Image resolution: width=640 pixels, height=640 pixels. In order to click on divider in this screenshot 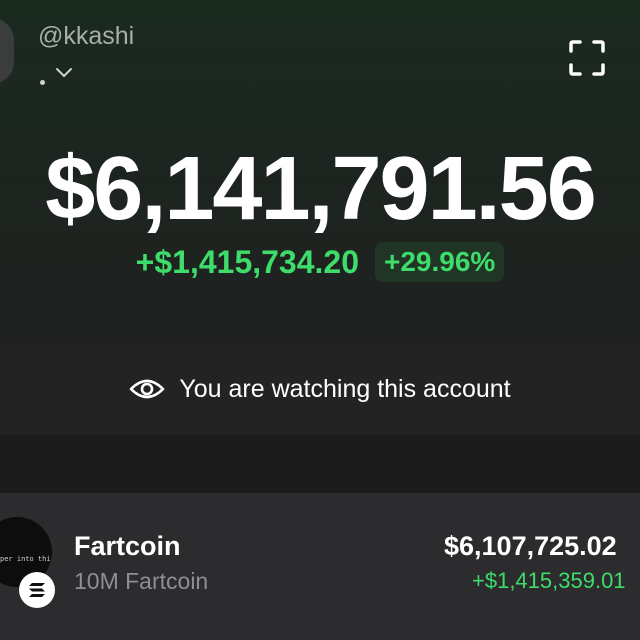, I will do `click(320, 464)`.